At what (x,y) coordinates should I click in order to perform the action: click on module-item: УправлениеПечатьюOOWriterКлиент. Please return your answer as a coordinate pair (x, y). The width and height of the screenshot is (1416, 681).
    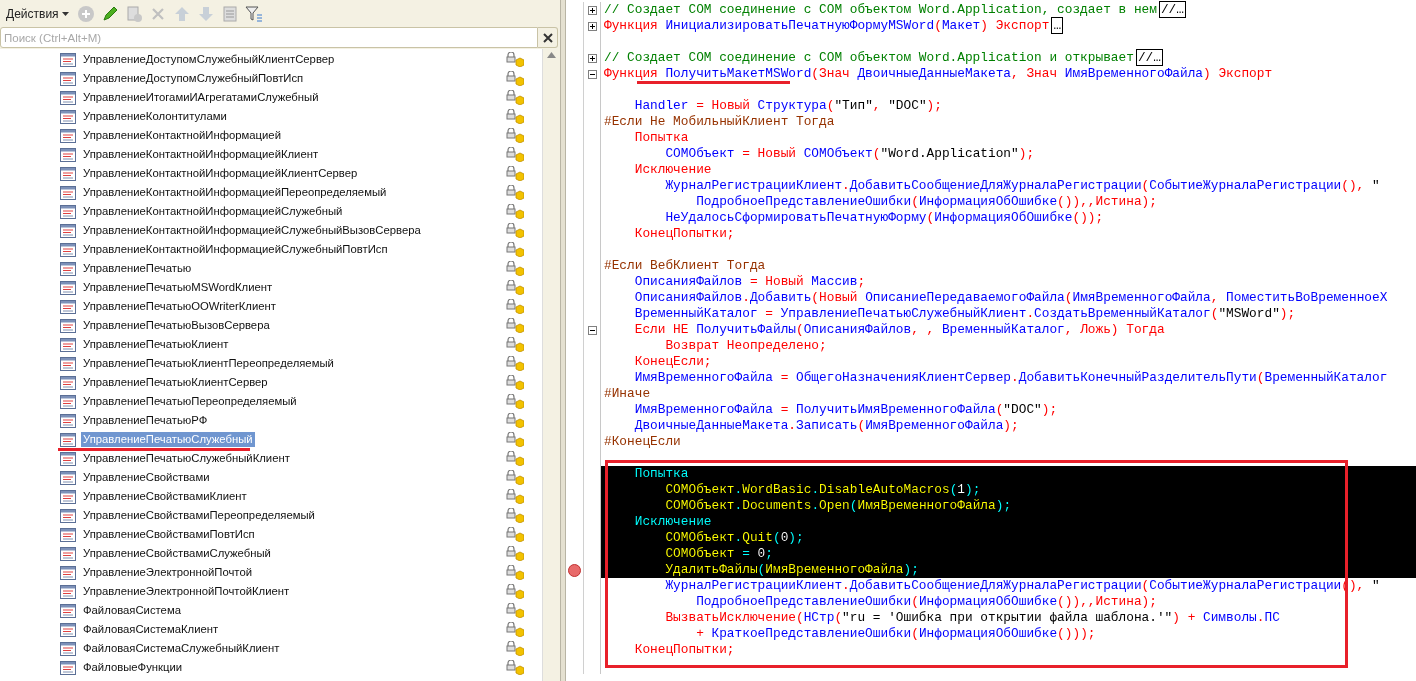
    Looking at the image, I should click on (179, 306).